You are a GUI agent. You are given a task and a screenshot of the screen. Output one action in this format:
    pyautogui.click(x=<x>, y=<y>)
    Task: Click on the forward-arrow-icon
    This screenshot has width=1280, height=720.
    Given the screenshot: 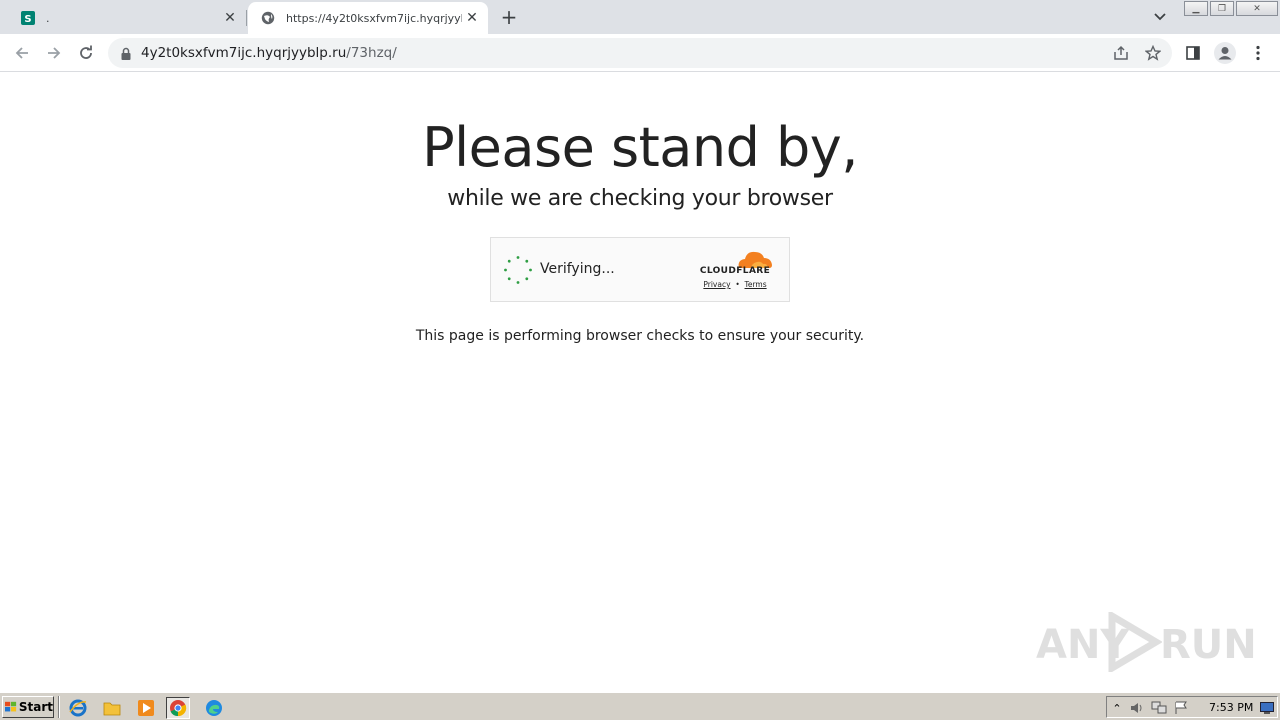 What is the action you would take?
    pyautogui.click(x=54, y=53)
    